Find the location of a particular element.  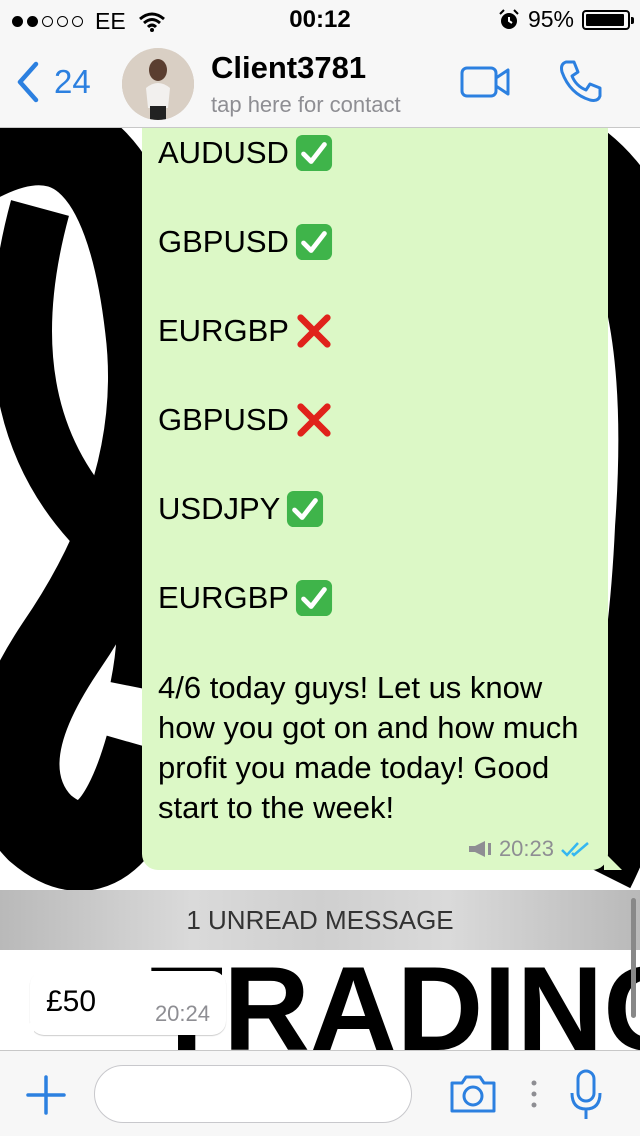

person-photo is located at coordinates (158, 84).